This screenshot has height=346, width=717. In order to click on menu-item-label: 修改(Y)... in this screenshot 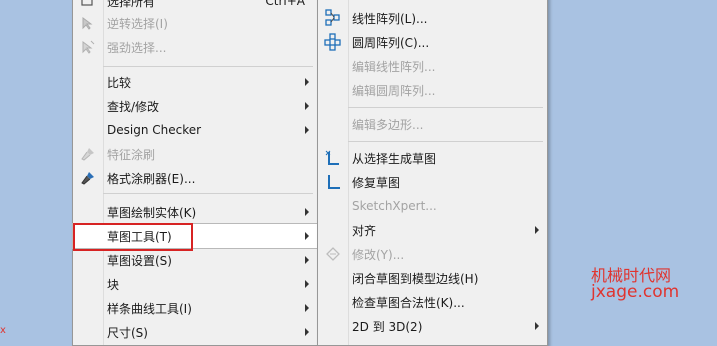, I will do `click(378, 254)`.